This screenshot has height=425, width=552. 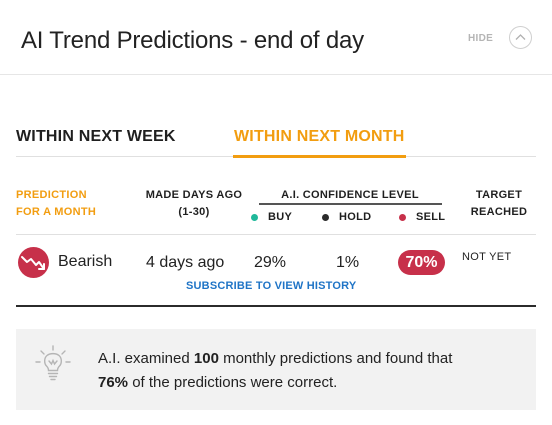 What do you see at coordinates (348, 262) in the screenshot?
I see `hold-confidence: 1%` at bounding box center [348, 262].